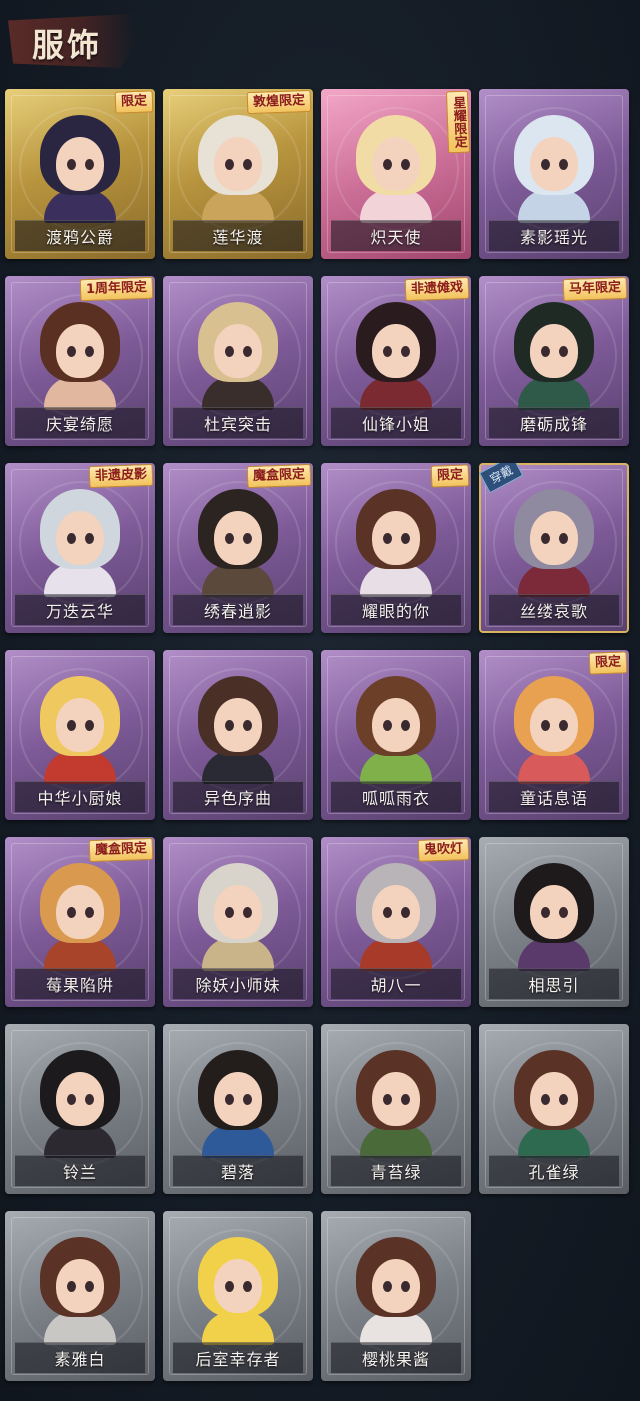  Describe the element at coordinates (279, 476) in the screenshot. I see `limited-badge: 魔盒限定` at that location.